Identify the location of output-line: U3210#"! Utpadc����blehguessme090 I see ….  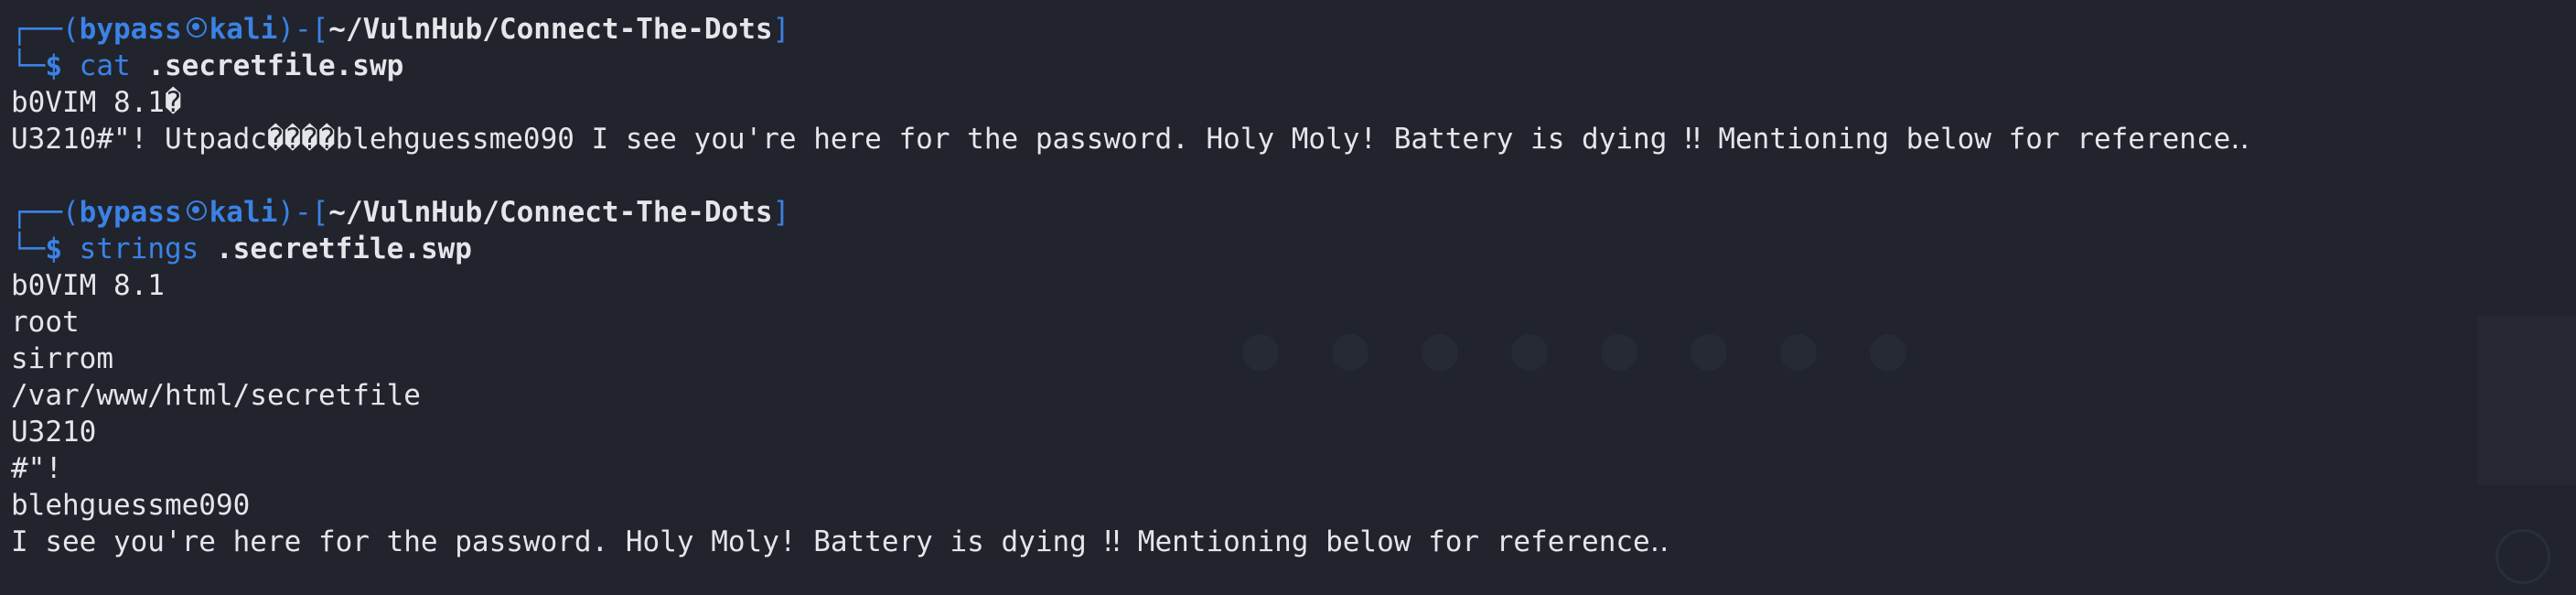
(1130, 139).